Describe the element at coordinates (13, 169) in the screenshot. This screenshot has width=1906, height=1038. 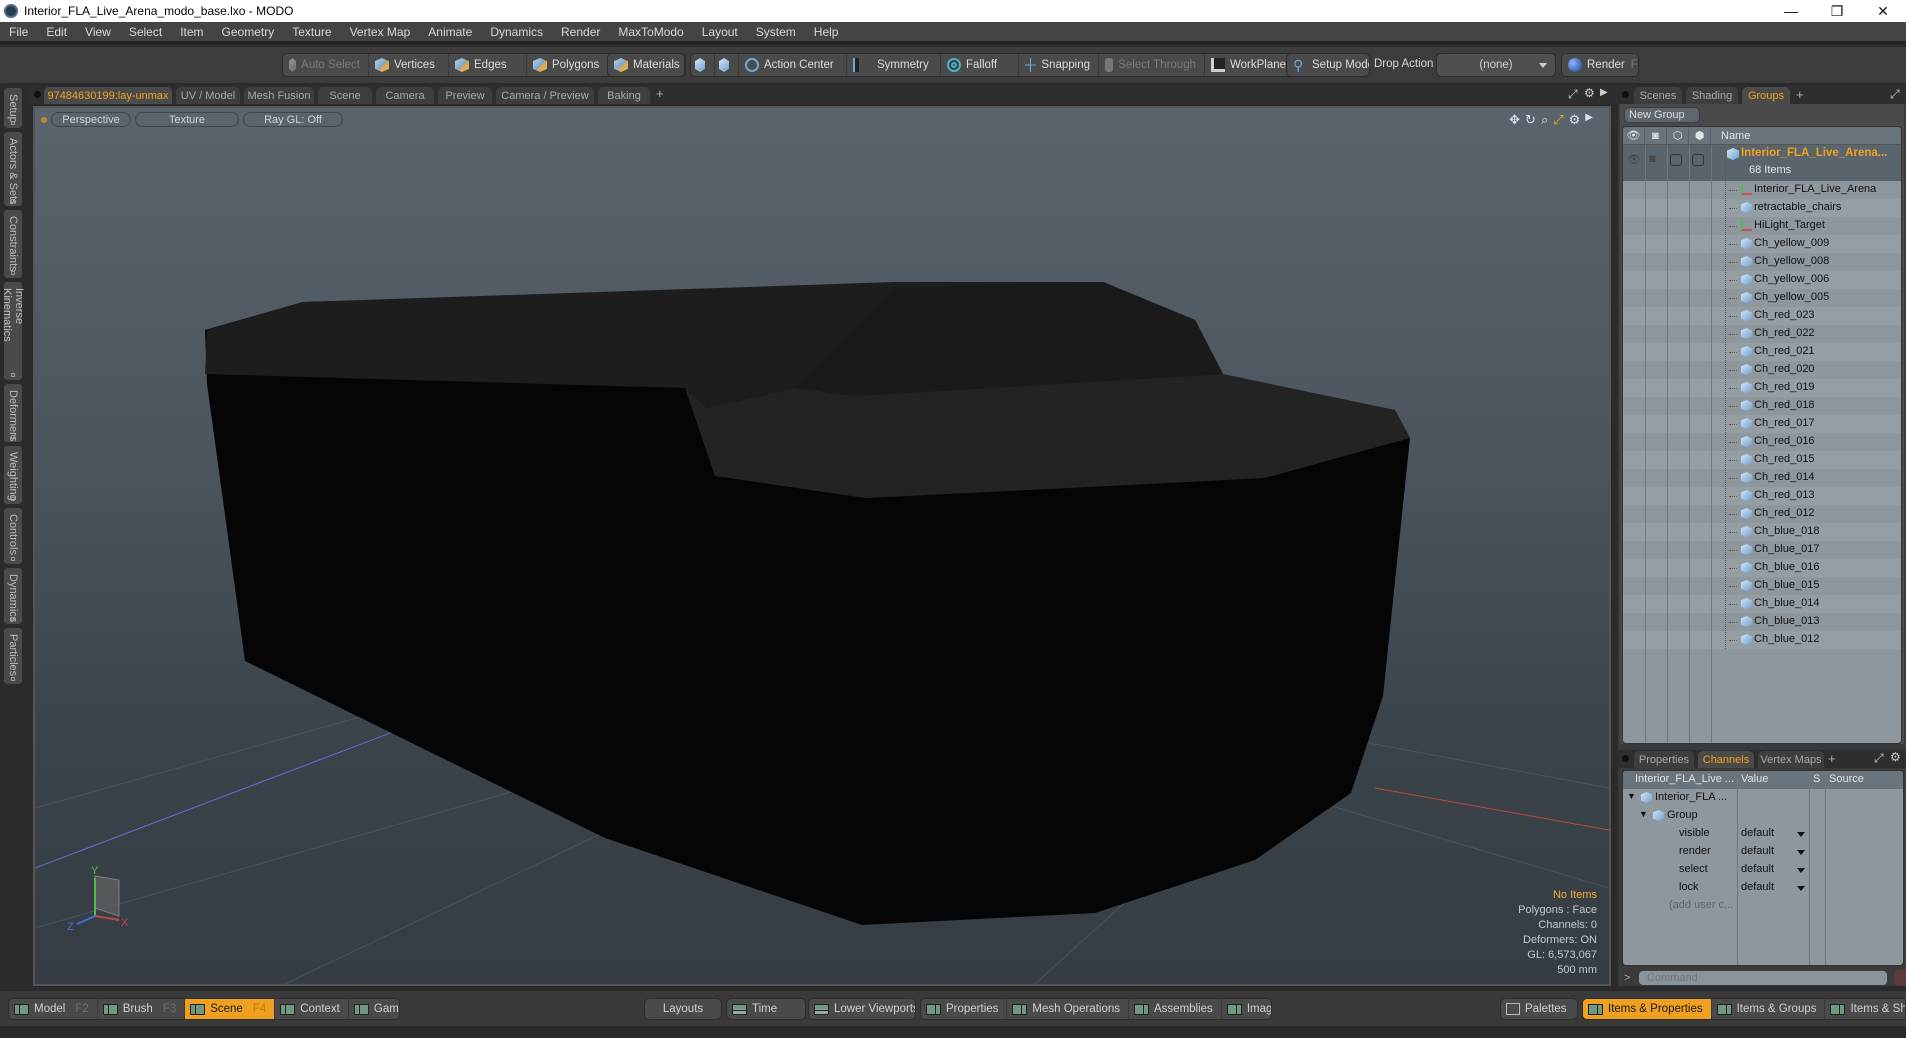
I see `tab-actors-sets: Actors & Sets` at that location.